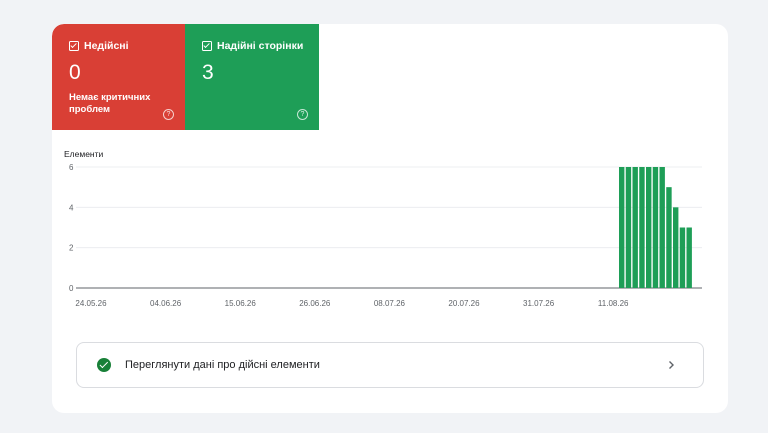 The height and width of the screenshot is (433, 768). I want to click on x-tick-label: 31.07.26, so click(539, 303).